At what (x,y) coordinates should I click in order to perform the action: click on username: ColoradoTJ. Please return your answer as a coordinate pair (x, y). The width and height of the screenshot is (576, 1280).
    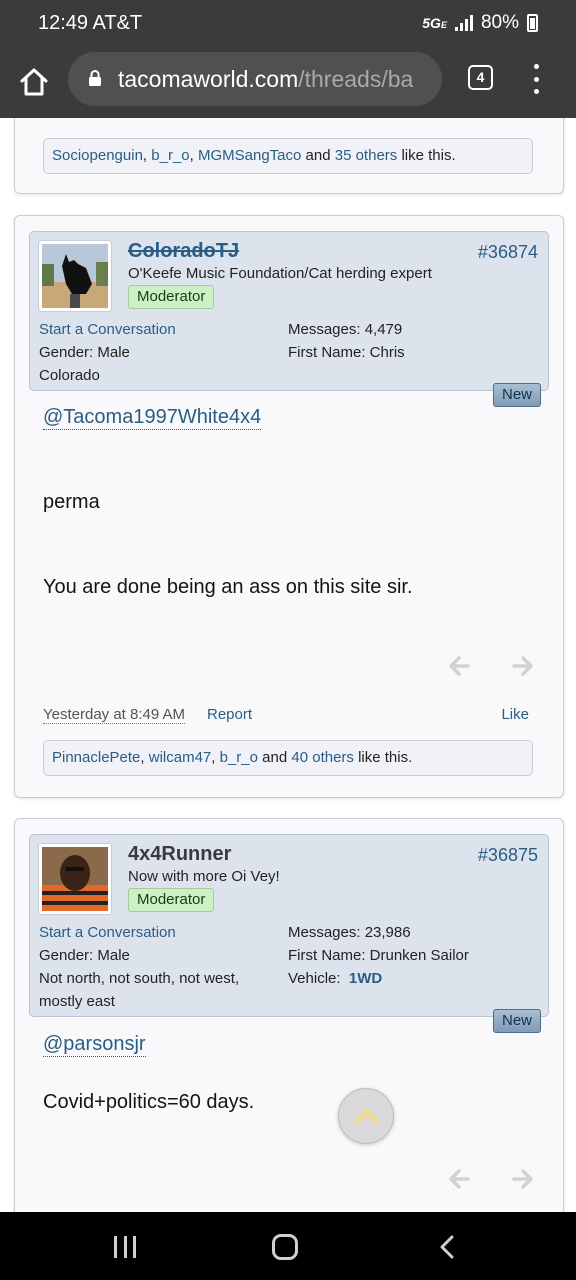
    Looking at the image, I should click on (183, 251).